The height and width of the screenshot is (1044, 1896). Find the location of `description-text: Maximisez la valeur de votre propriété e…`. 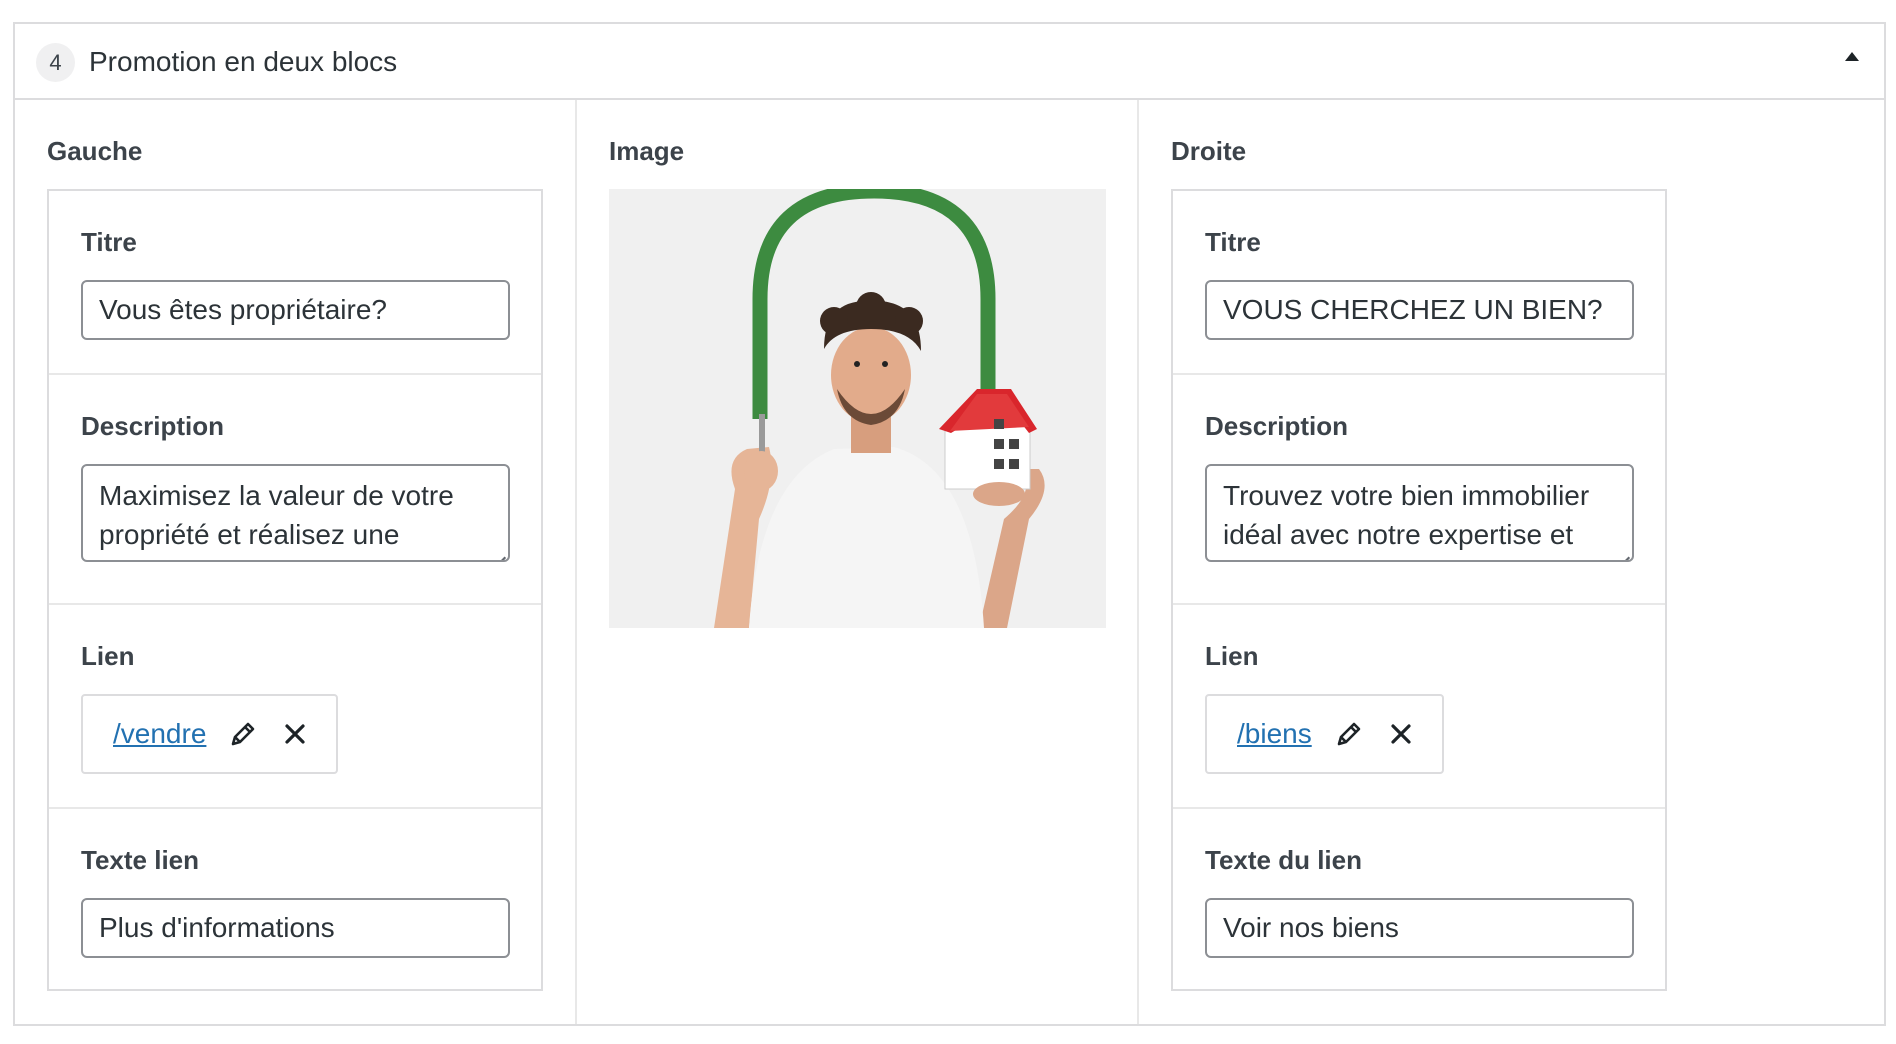

description-text: Maximisez la valeur de votre propriété e… is located at coordinates (276, 515).